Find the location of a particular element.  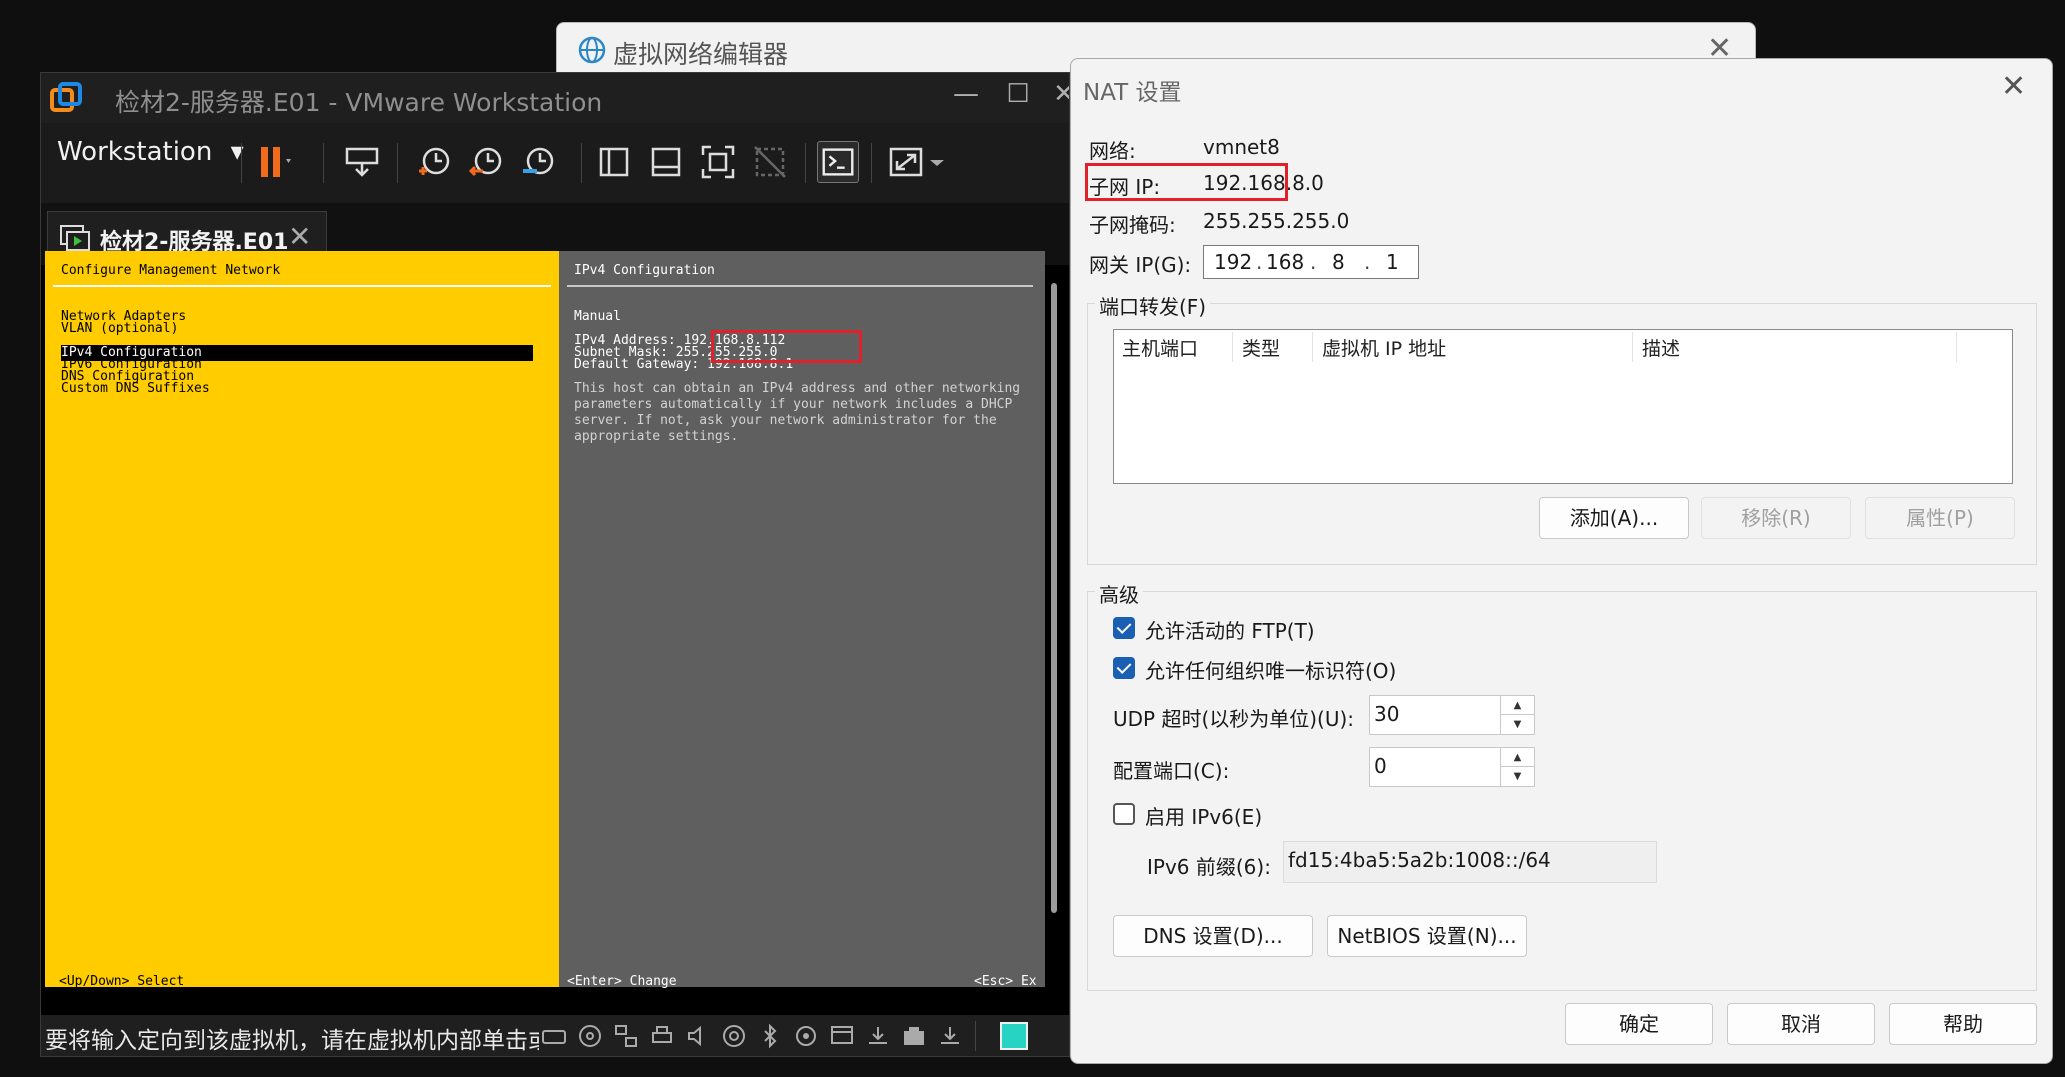

cancel-button: 取消 is located at coordinates (1801, 1024).